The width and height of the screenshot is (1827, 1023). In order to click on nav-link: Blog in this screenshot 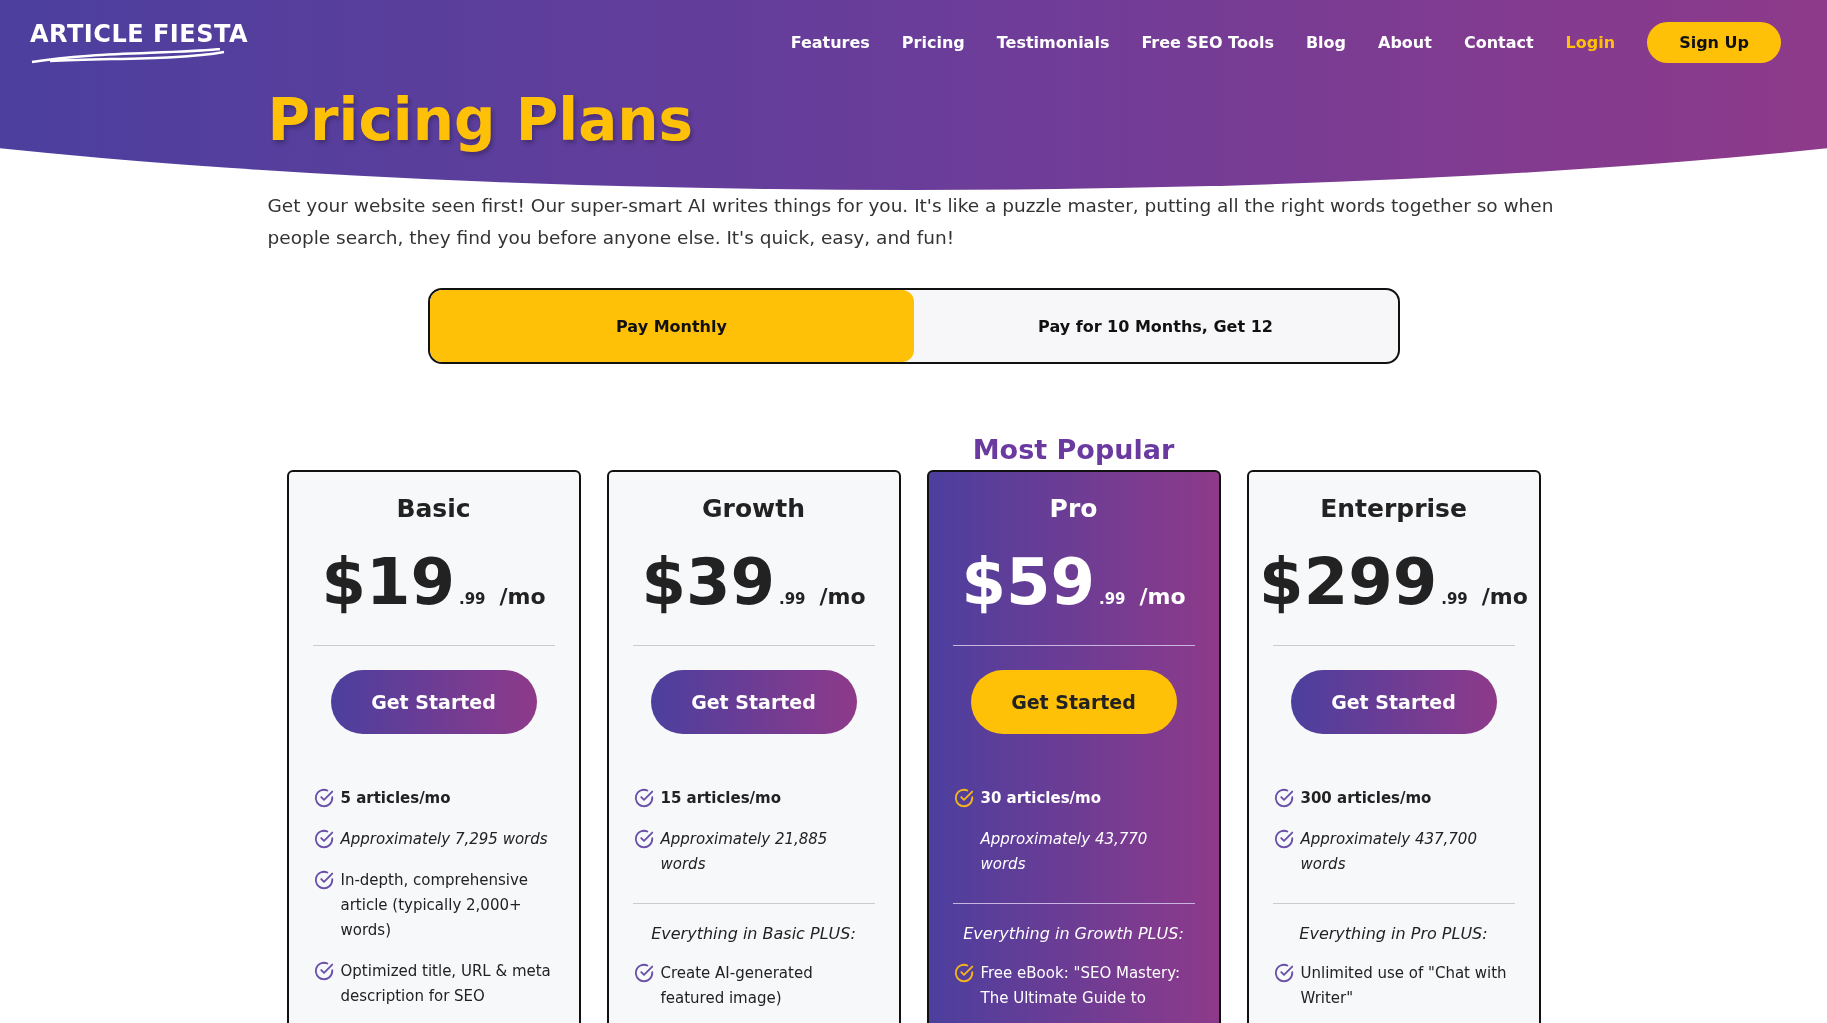, I will do `click(1326, 42)`.